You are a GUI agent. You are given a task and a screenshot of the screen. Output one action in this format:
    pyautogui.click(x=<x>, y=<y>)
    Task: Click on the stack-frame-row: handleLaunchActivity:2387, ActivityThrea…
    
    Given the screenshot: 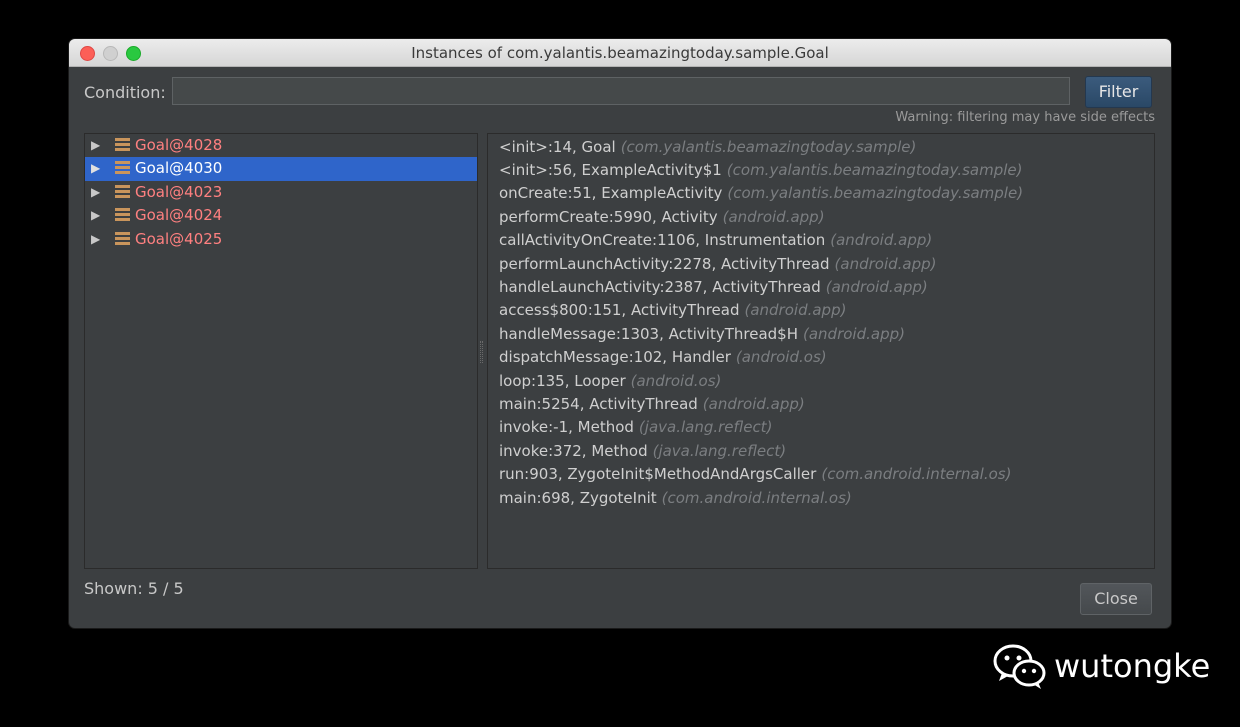 What is the action you would take?
    pyautogui.click(x=821, y=286)
    